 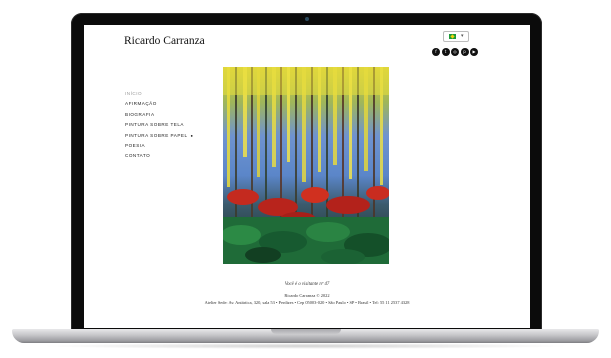 I want to click on social-links: f t ◎ p ▶, so click(x=455, y=52).